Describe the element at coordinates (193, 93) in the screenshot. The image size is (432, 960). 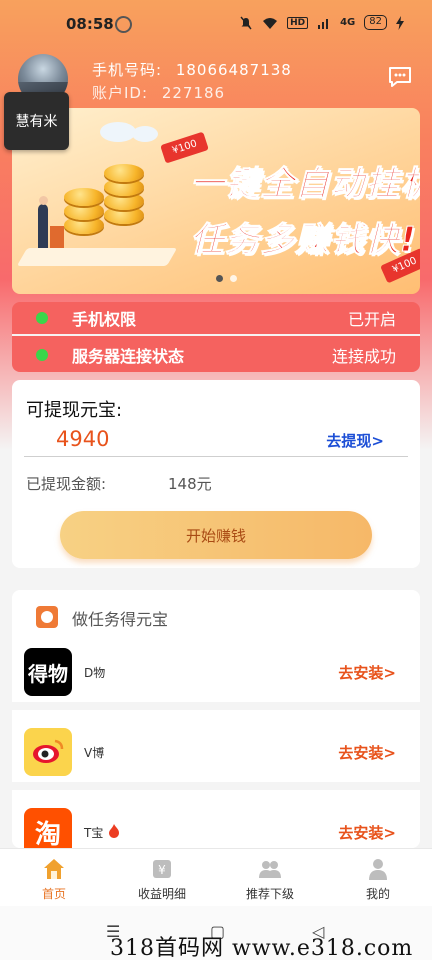
I see `account-id: 227186` at that location.